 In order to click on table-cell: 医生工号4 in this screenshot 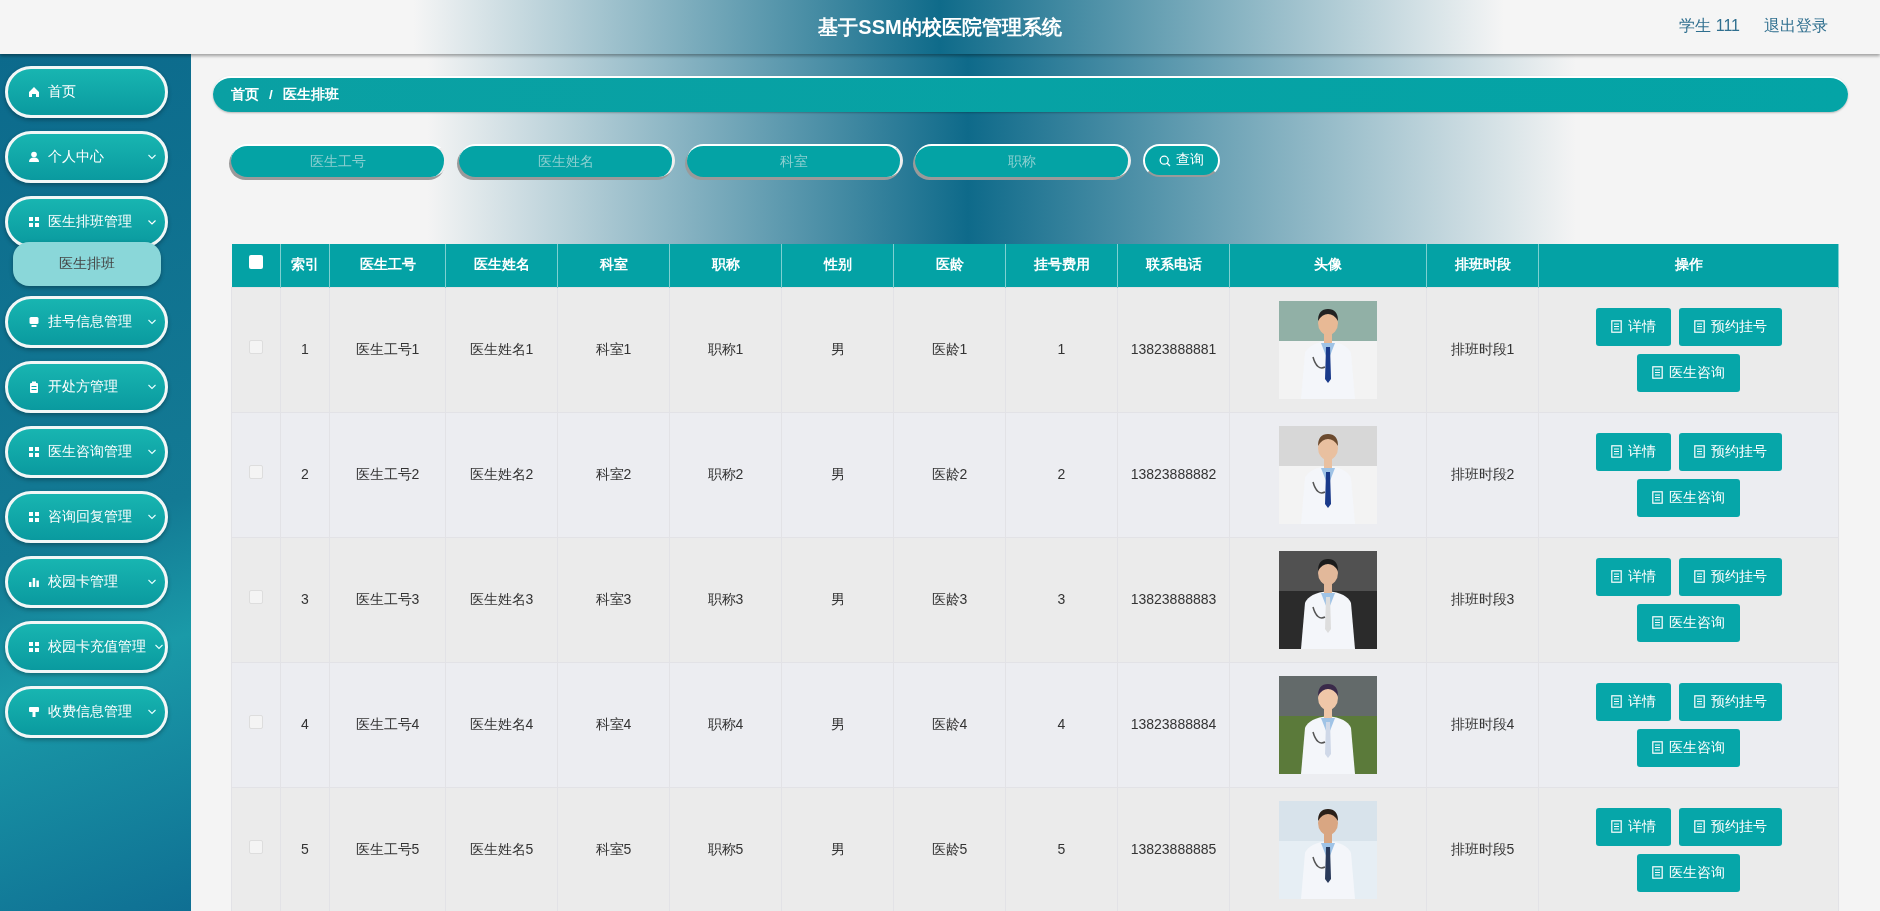, I will do `click(387, 724)`.